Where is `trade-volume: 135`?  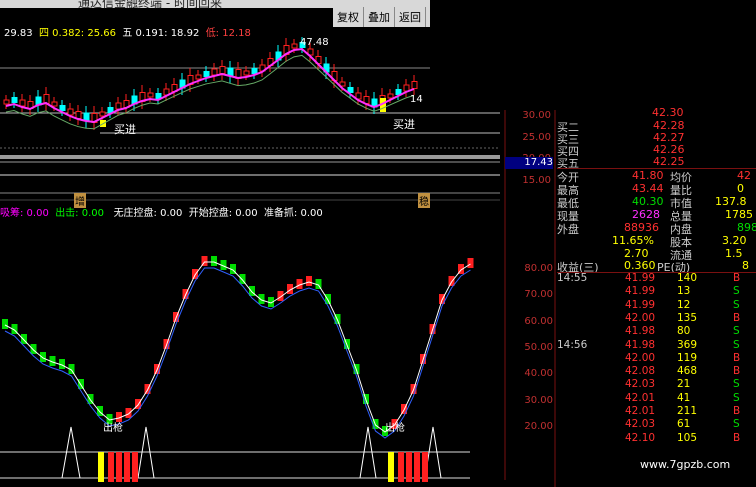
trade-volume: 135 is located at coordinates (687, 317).